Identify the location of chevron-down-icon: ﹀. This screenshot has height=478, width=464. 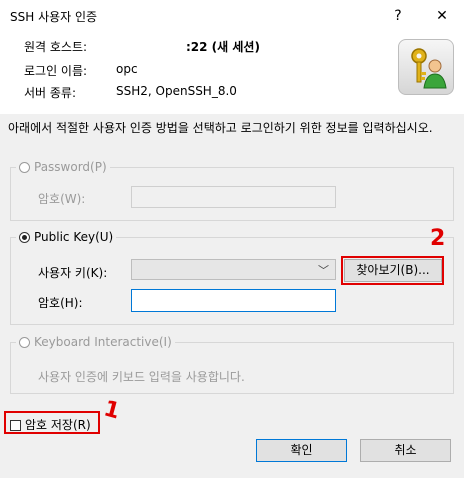
(323, 270).